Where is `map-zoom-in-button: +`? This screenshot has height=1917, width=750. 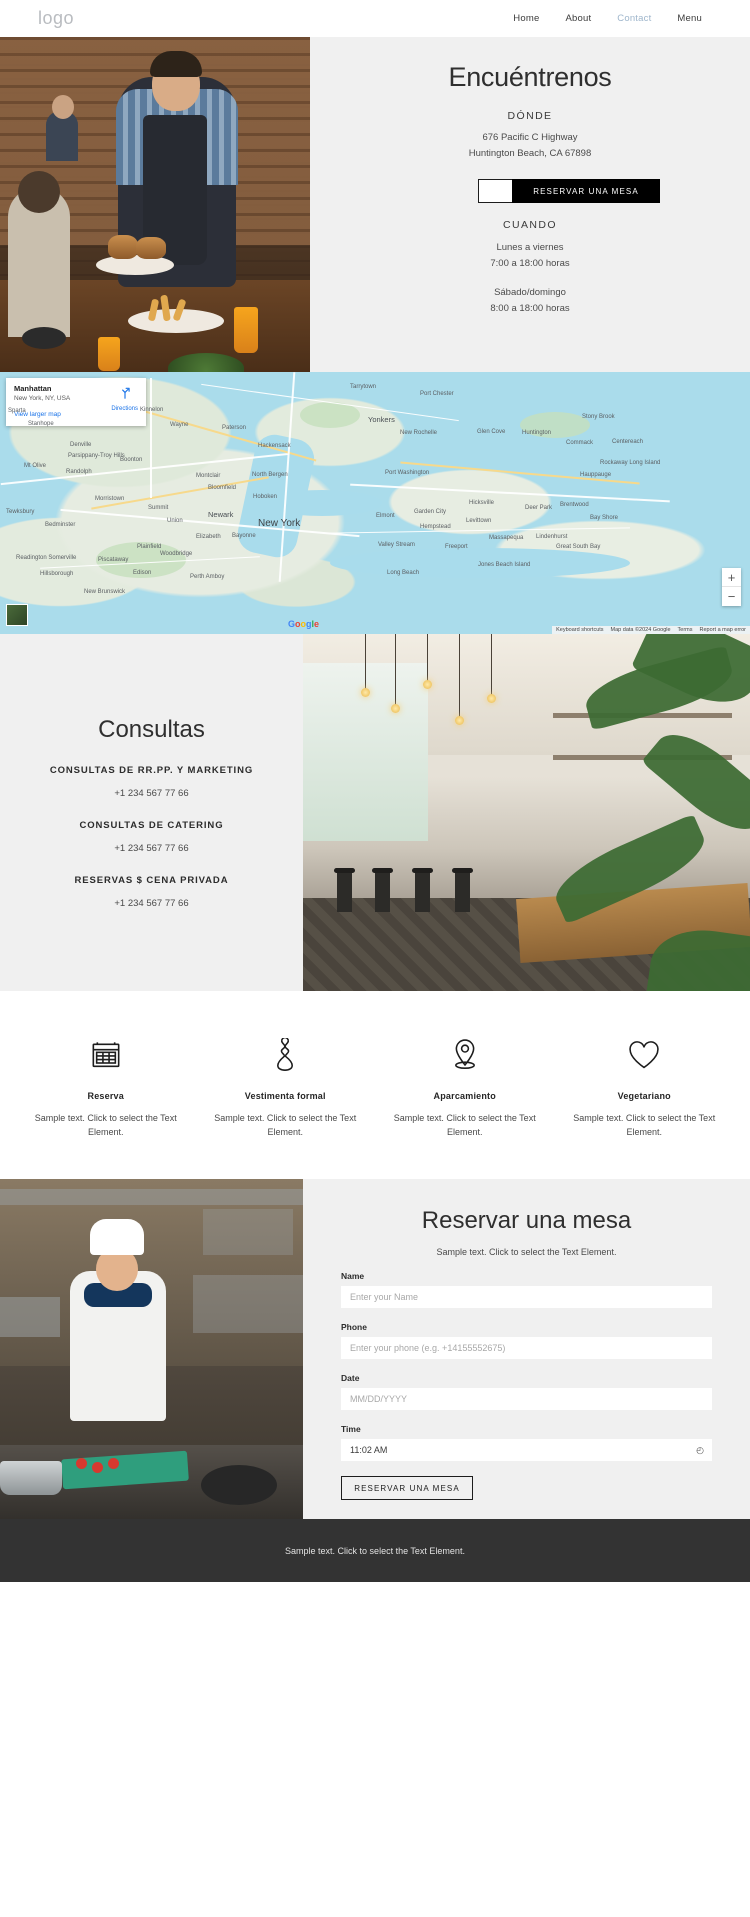
map-zoom-in-button: + is located at coordinates (731, 577).